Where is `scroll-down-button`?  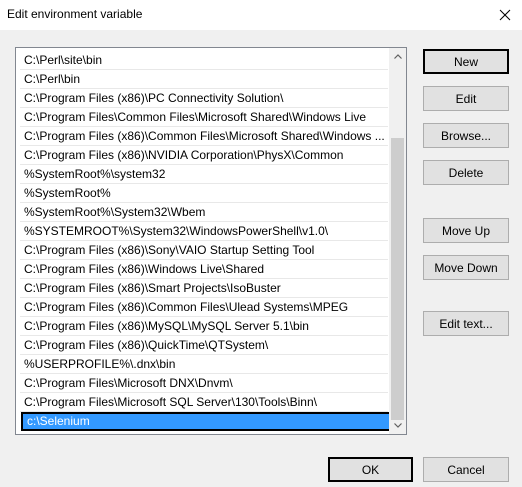 scroll-down-button is located at coordinates (397, 425).